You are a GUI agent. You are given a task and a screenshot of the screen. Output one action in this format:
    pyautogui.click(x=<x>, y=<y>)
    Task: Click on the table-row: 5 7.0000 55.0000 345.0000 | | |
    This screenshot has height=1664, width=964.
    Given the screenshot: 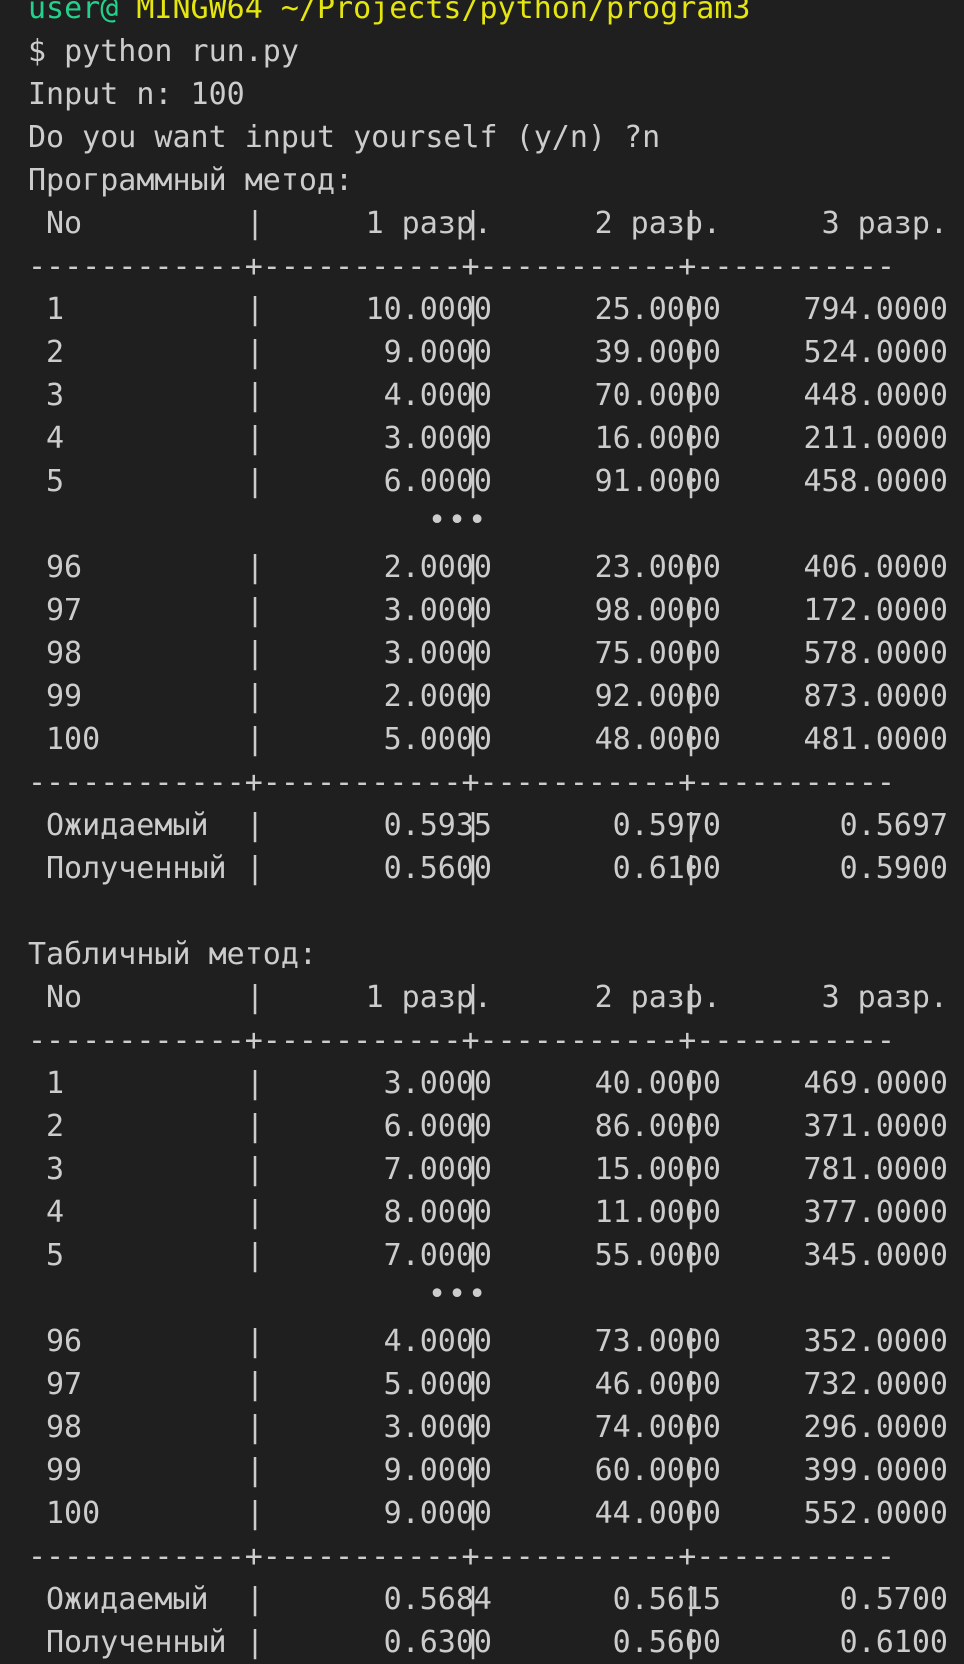 What is the action you would take?
    pyautogui.click(x=488, y=1255)
    